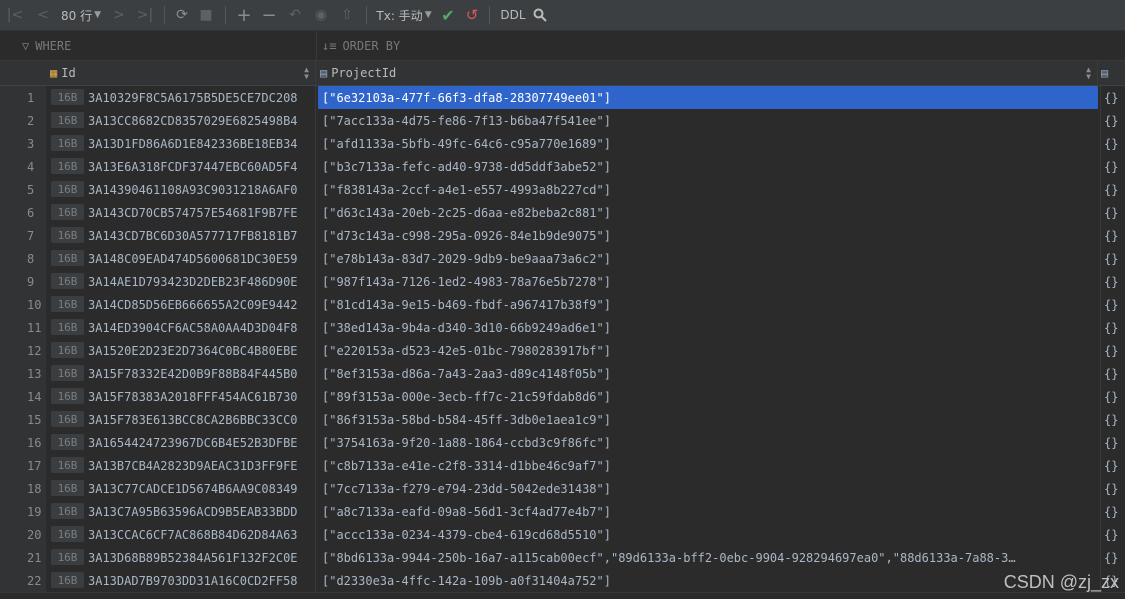 The height and width of the screenshot is (599, 1125). I want to click on cell-projectid: ["e78b143a-83d7-2029-9db9-be9aaa73a6c2"], so click(707, 258).